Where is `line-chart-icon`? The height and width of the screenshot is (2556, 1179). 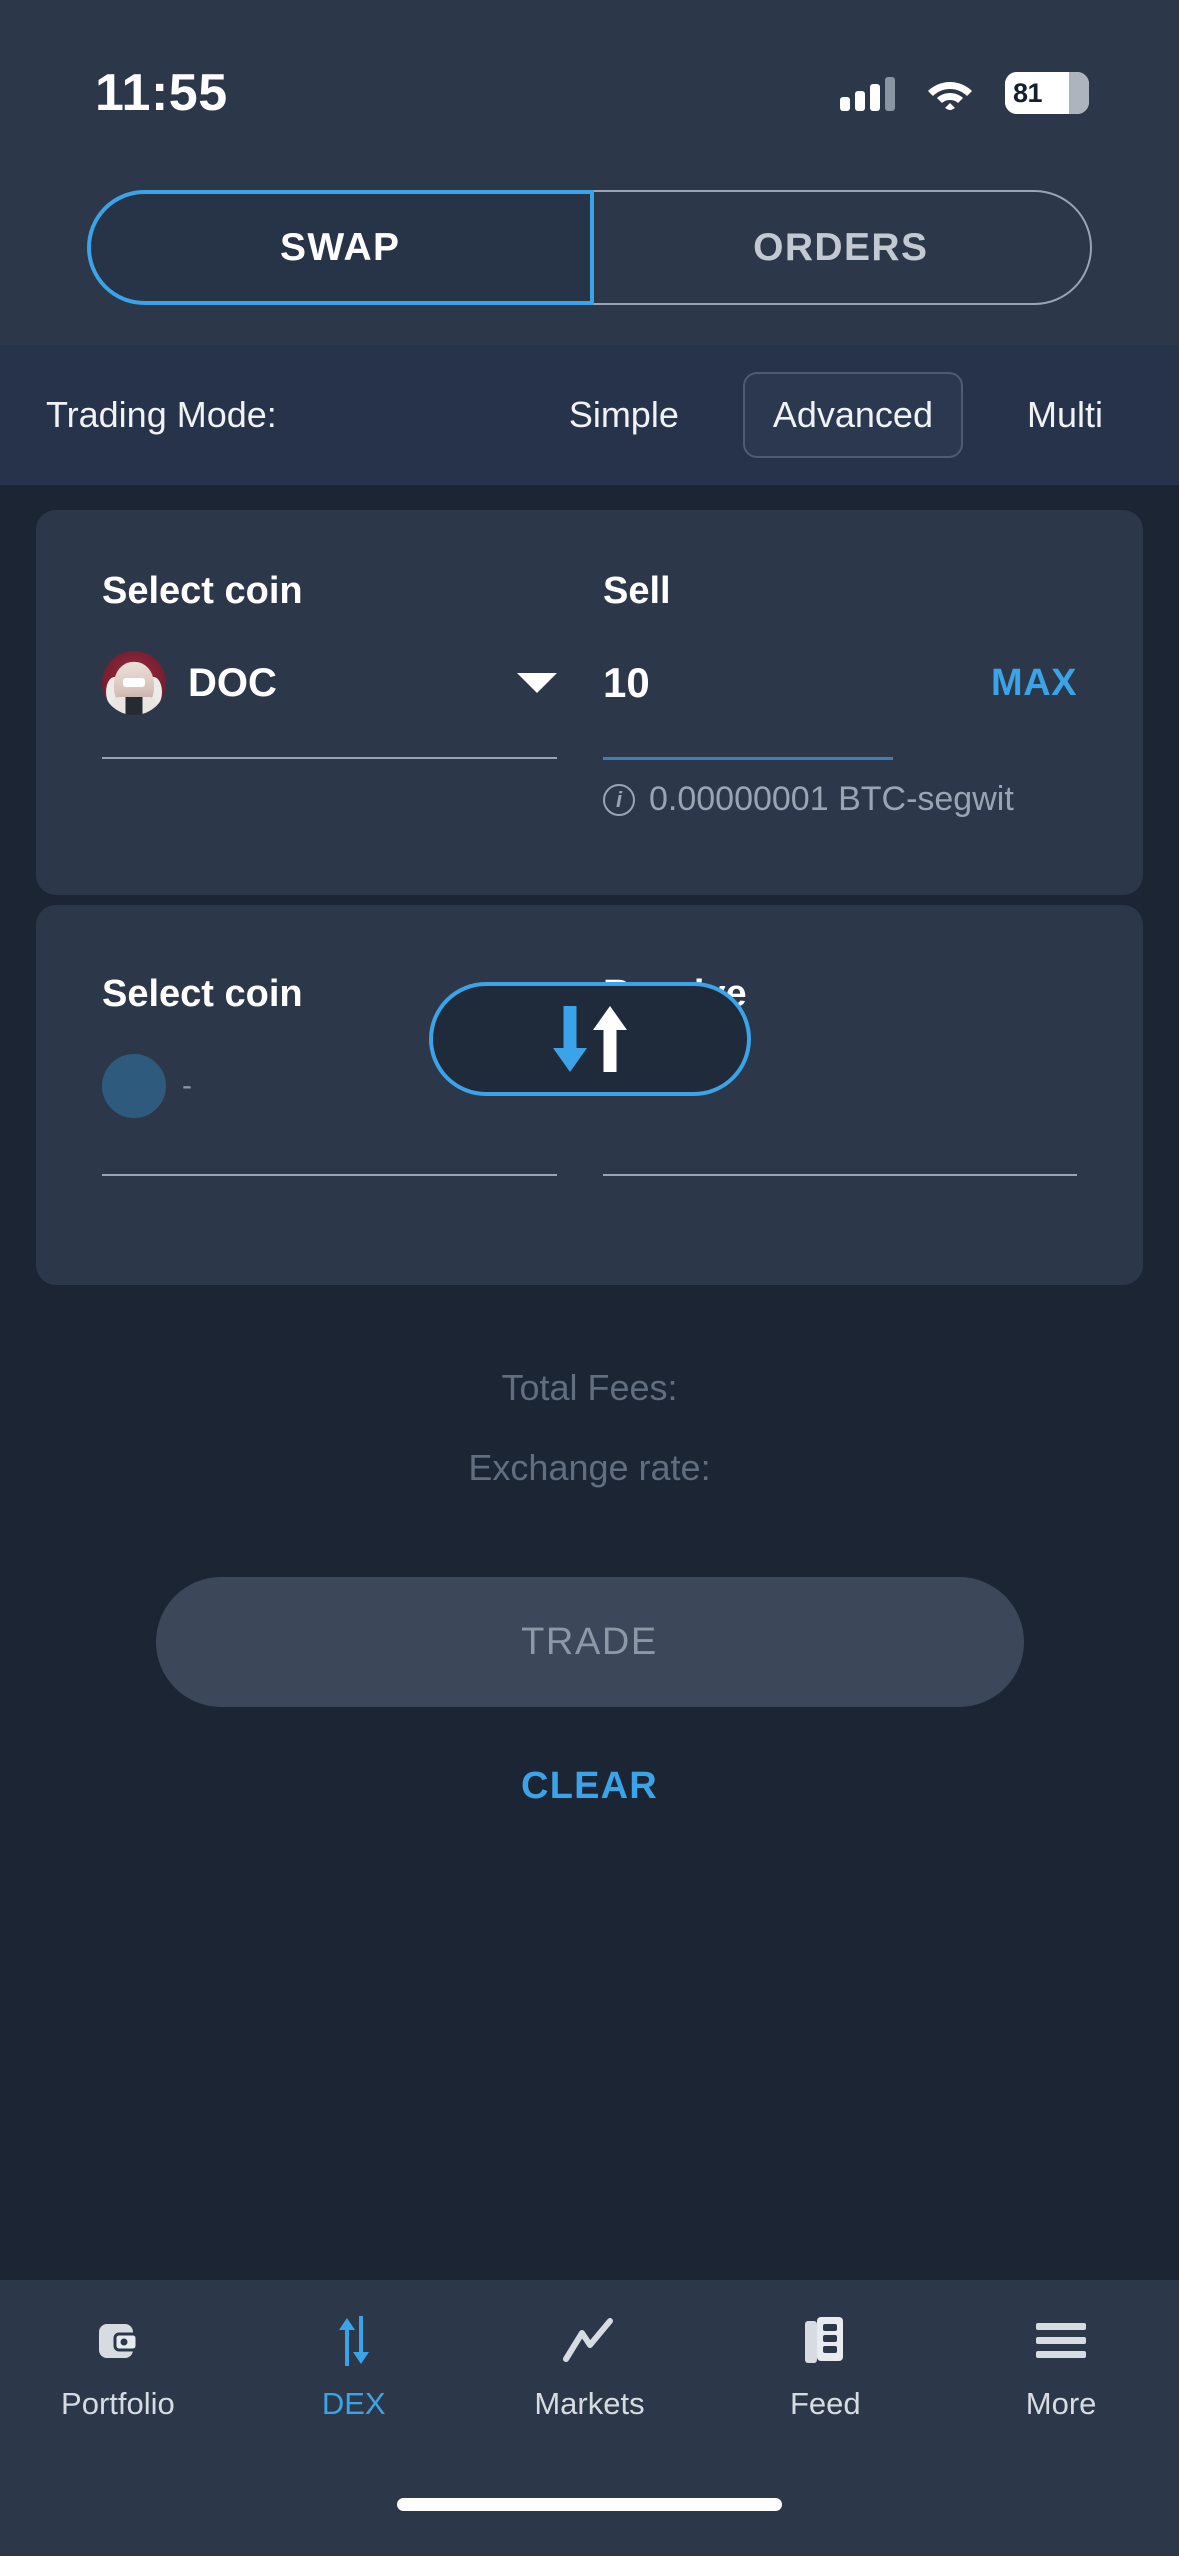
line-chart-icon is located at coordinates (589, 2341).